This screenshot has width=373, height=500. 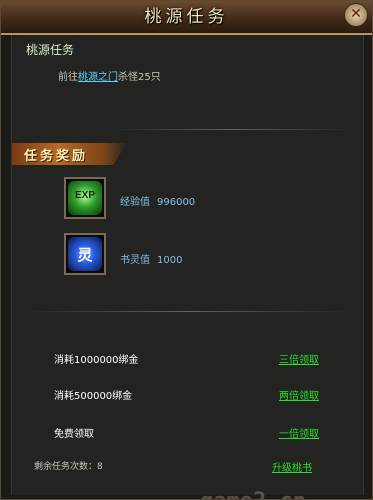 I want to click on exp-icon: EXP, so click(x=85, y=198).